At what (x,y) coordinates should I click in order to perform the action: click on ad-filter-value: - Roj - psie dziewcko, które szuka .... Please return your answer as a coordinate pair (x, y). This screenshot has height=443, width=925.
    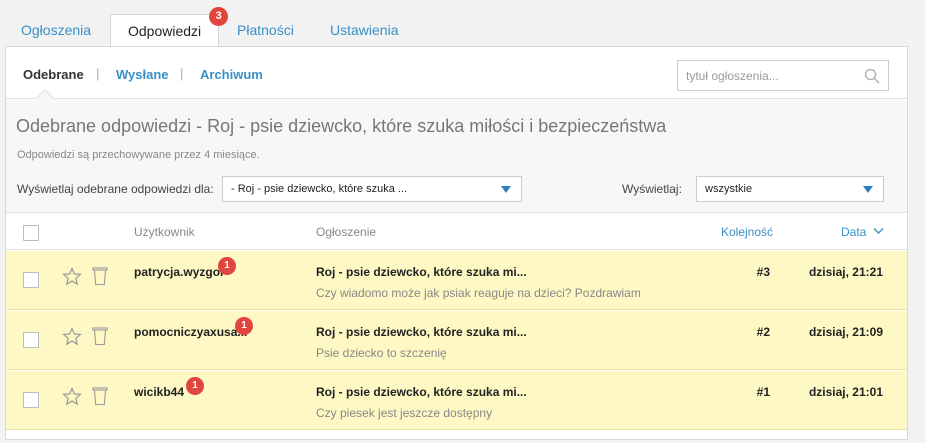
    Looking at the image, I should click on (319, 189).